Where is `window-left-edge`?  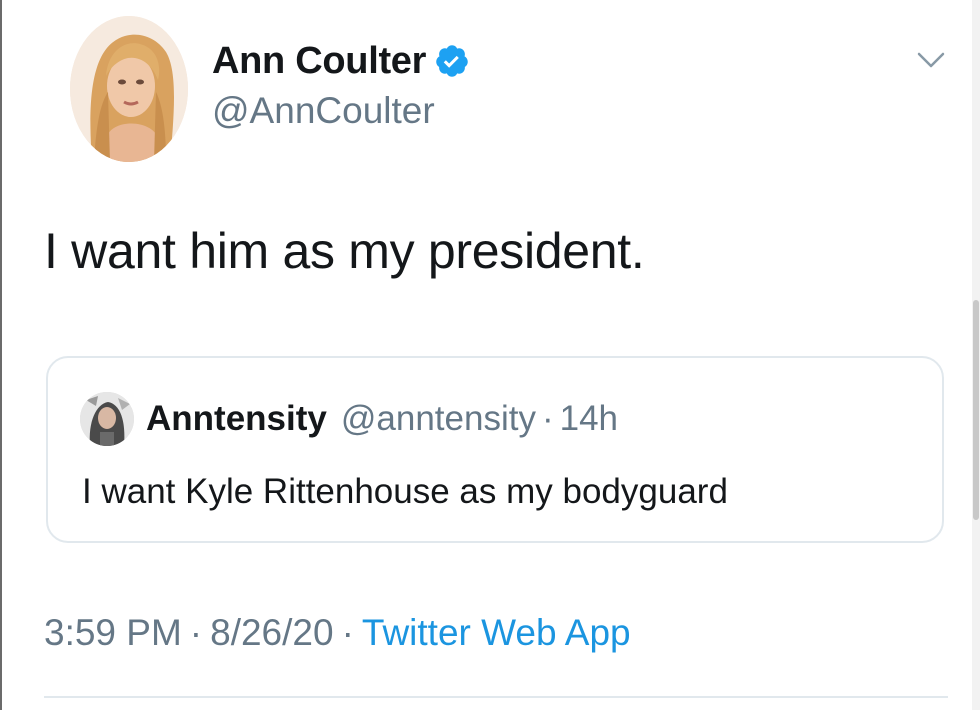
window-left-edge is located at coordinates (1, 355).